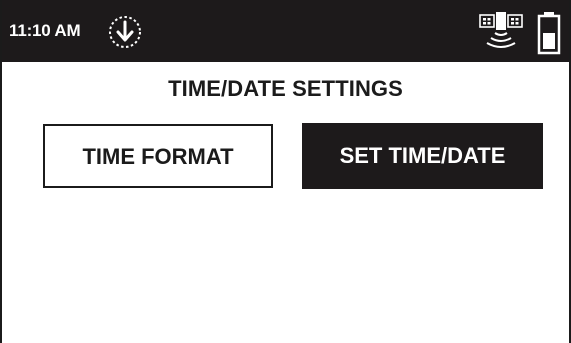 The height and width of the screenshot is (343, 571). What do you see at coordinates (285, 88) in the screenshot?
I see `page-title: TIME/DATE SETTINGS` at bounding box center [285, 88].